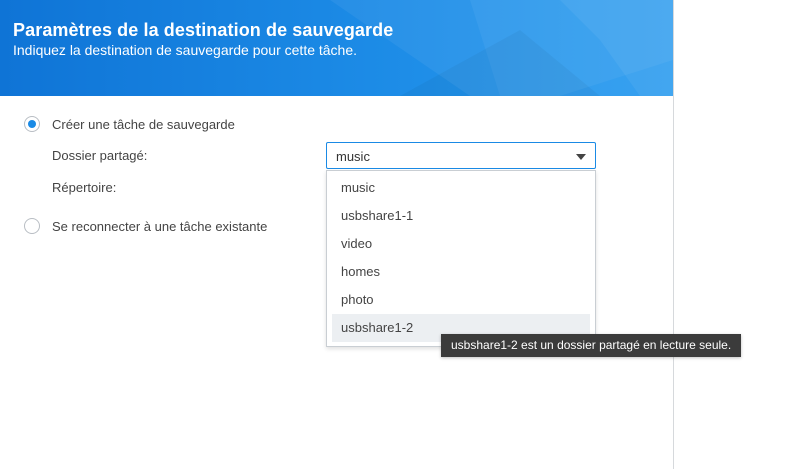 Image resolution: width=796 pixels, height=469 pixels. I want to click on dropdown-option-homes: homes, so click(461, 272).